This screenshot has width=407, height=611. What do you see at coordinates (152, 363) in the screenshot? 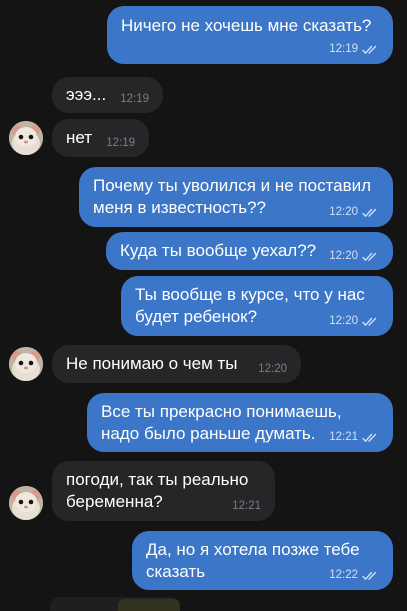
I see `message-text: Не понимаю о чем ты` at bounding box center [152, 363].